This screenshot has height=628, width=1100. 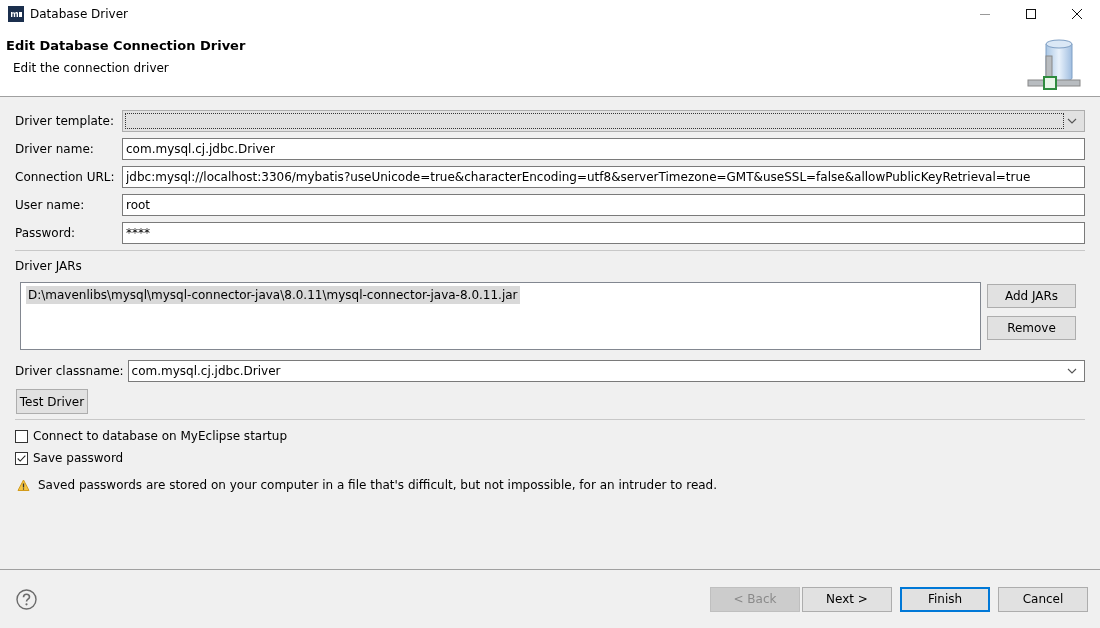 I want to click on help-button, so click(x=26, y=599).